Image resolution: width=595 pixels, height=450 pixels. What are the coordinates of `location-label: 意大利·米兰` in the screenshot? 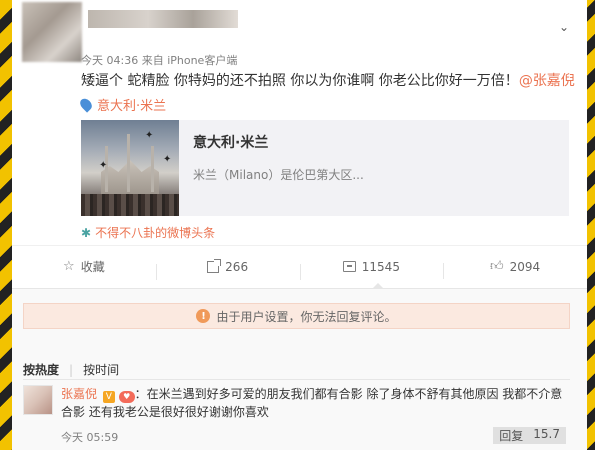 It's located at (132, 106).